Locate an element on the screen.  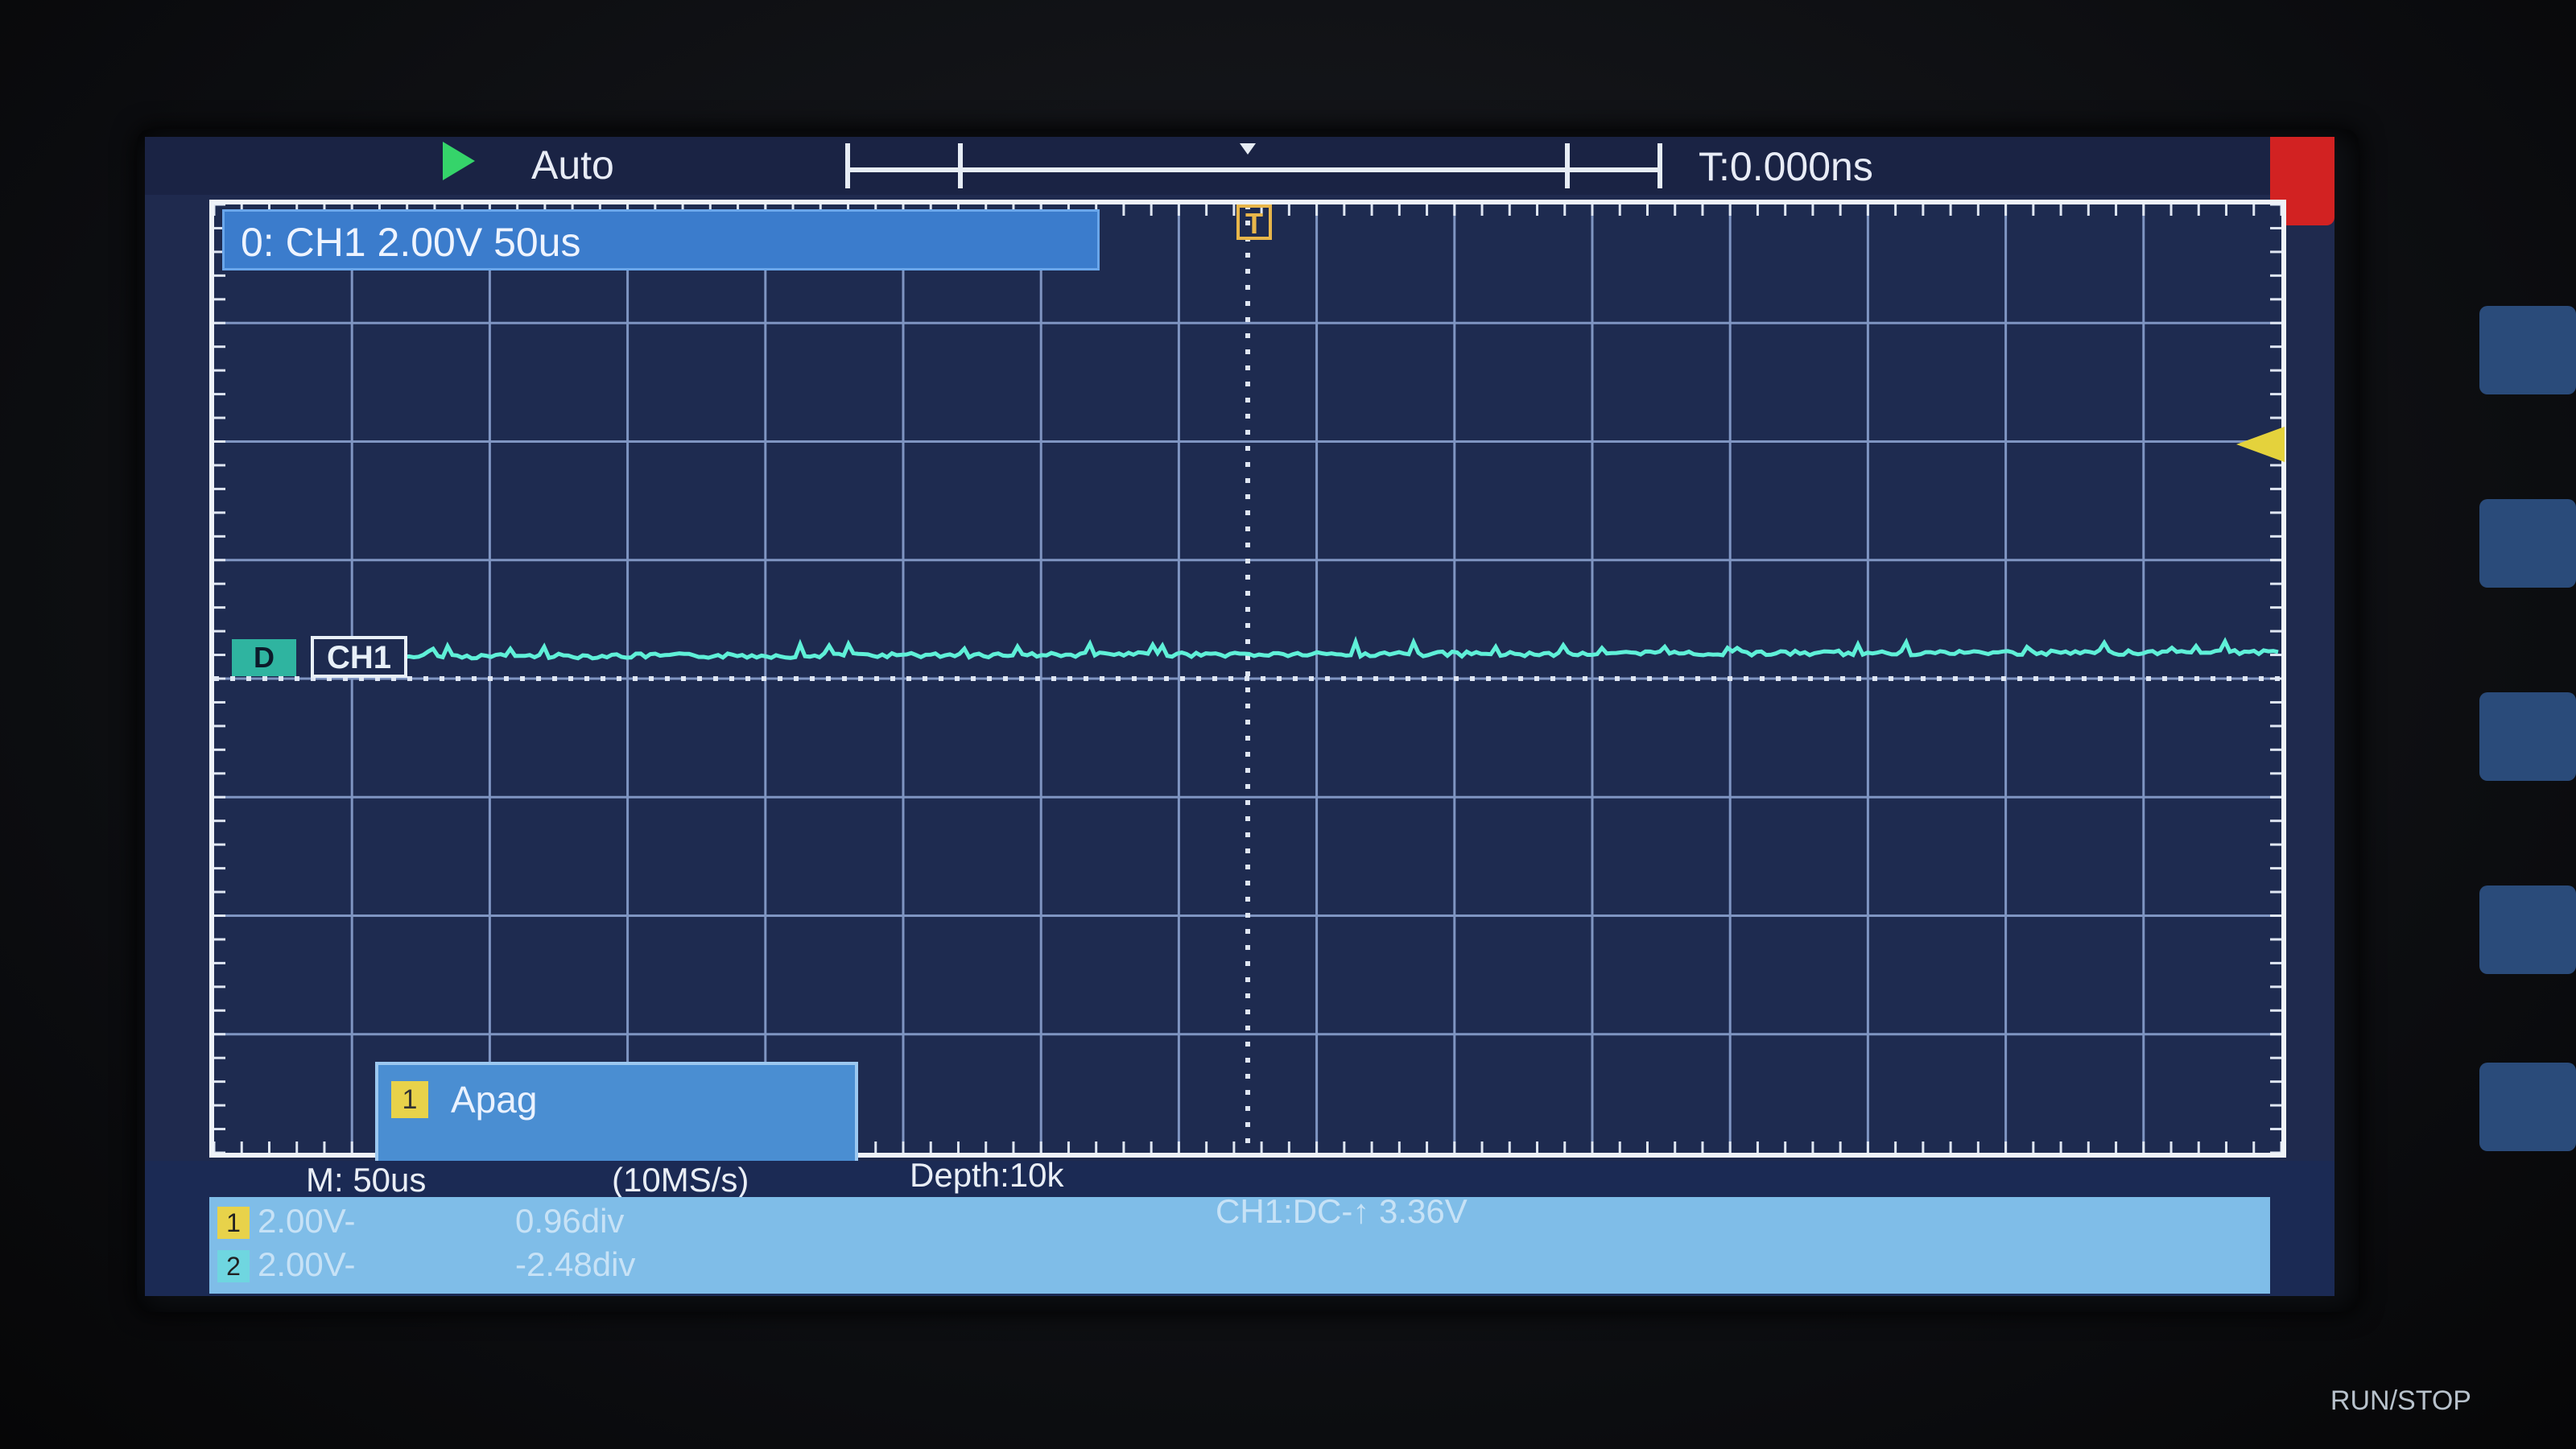
ch1-trace is located at coordinates (1326, 648).